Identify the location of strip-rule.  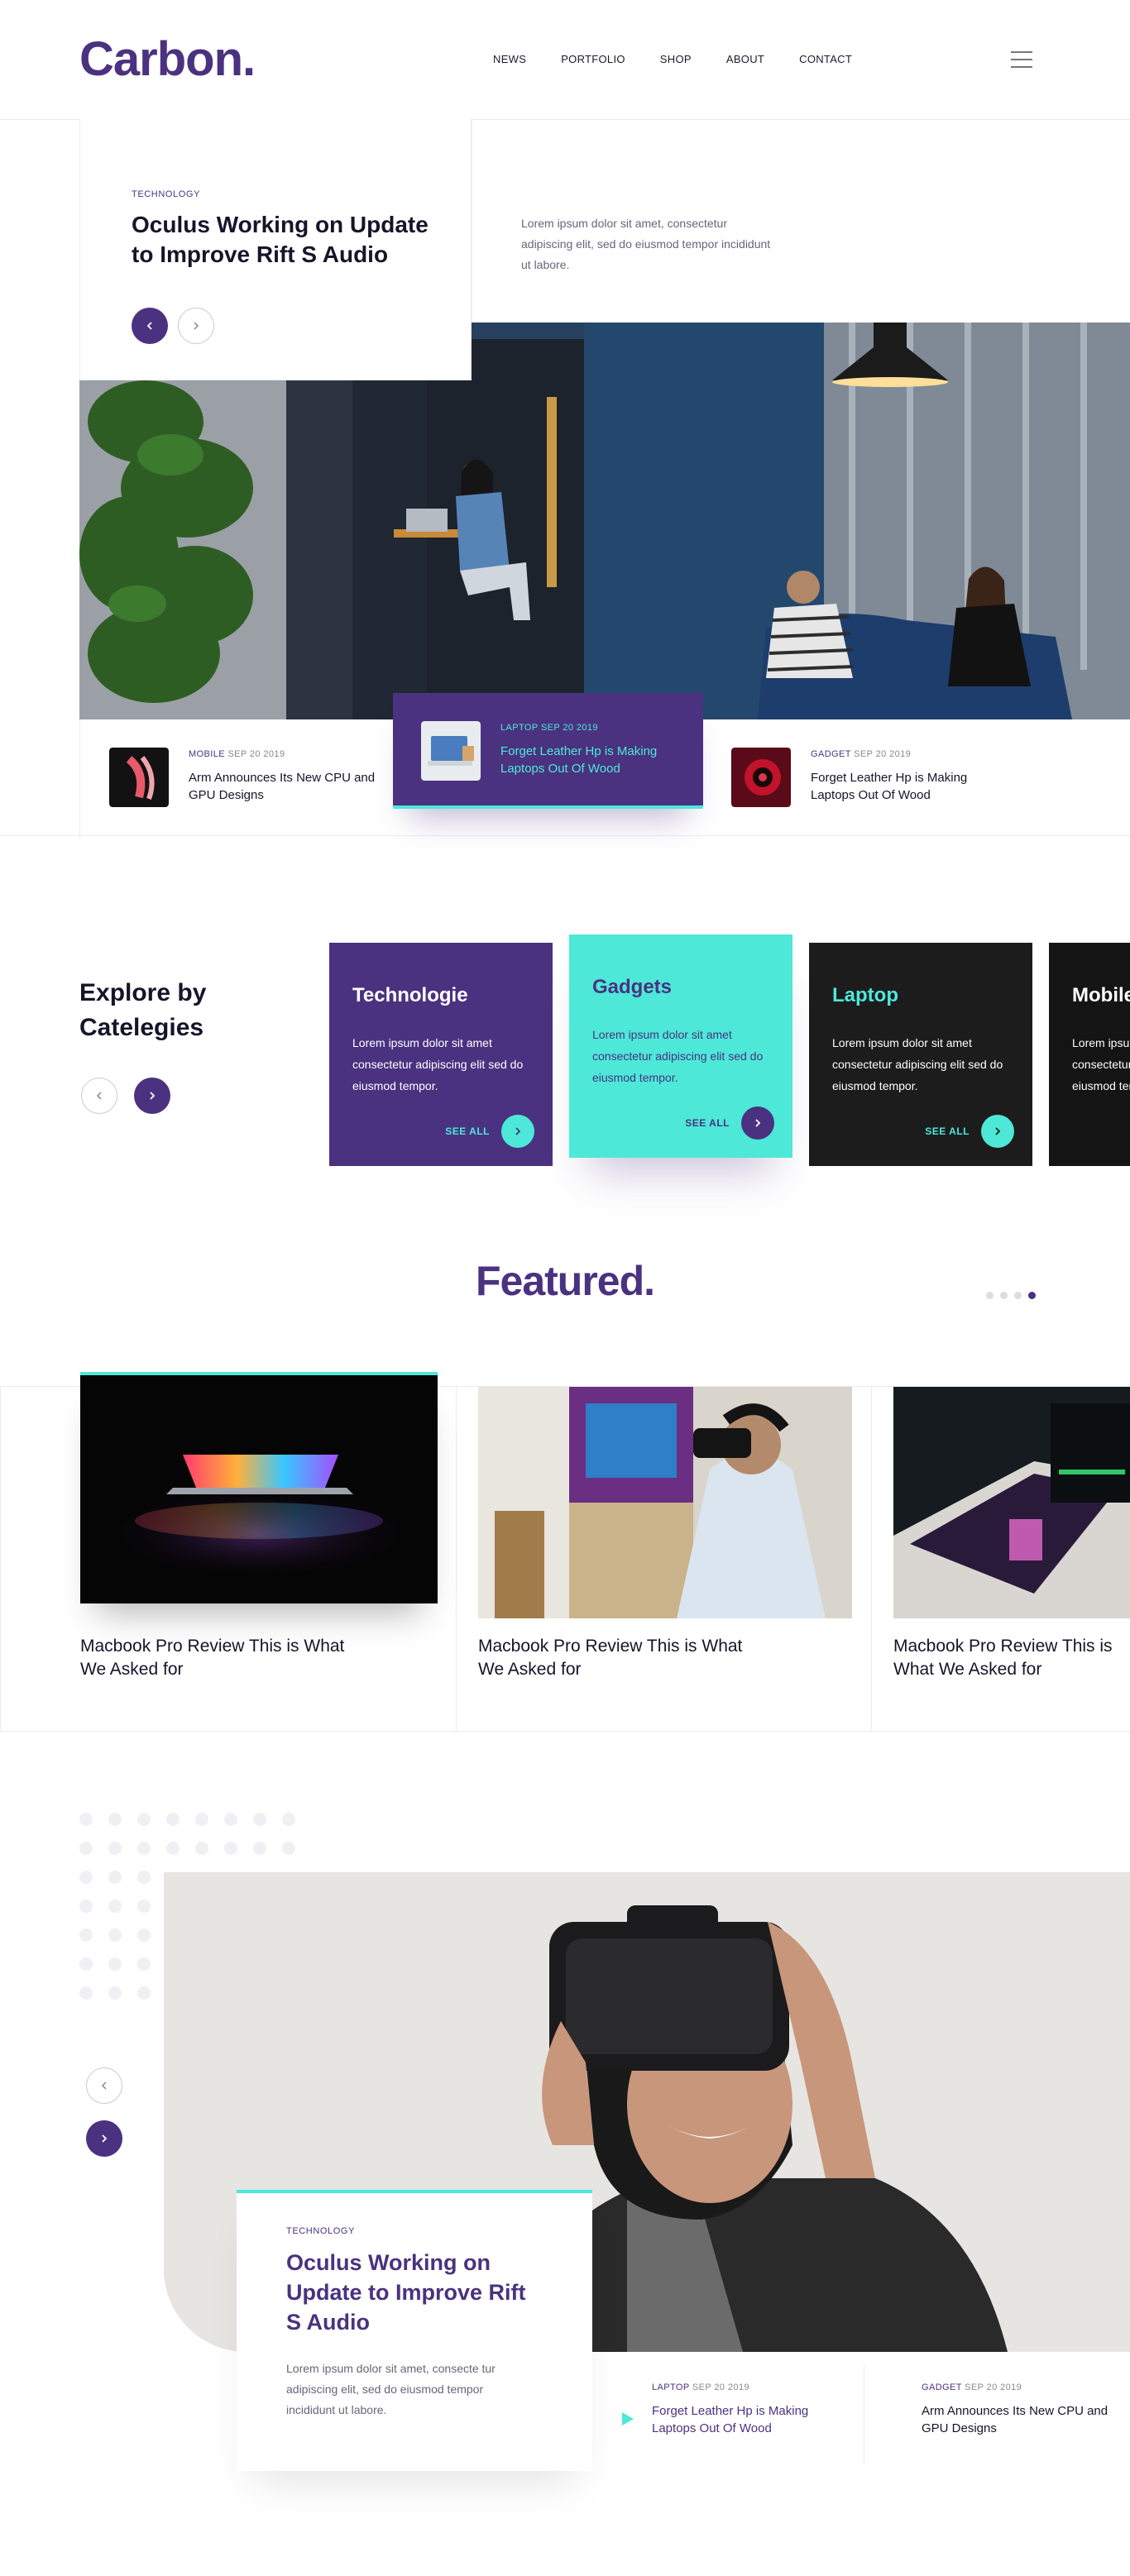
(79, 777).